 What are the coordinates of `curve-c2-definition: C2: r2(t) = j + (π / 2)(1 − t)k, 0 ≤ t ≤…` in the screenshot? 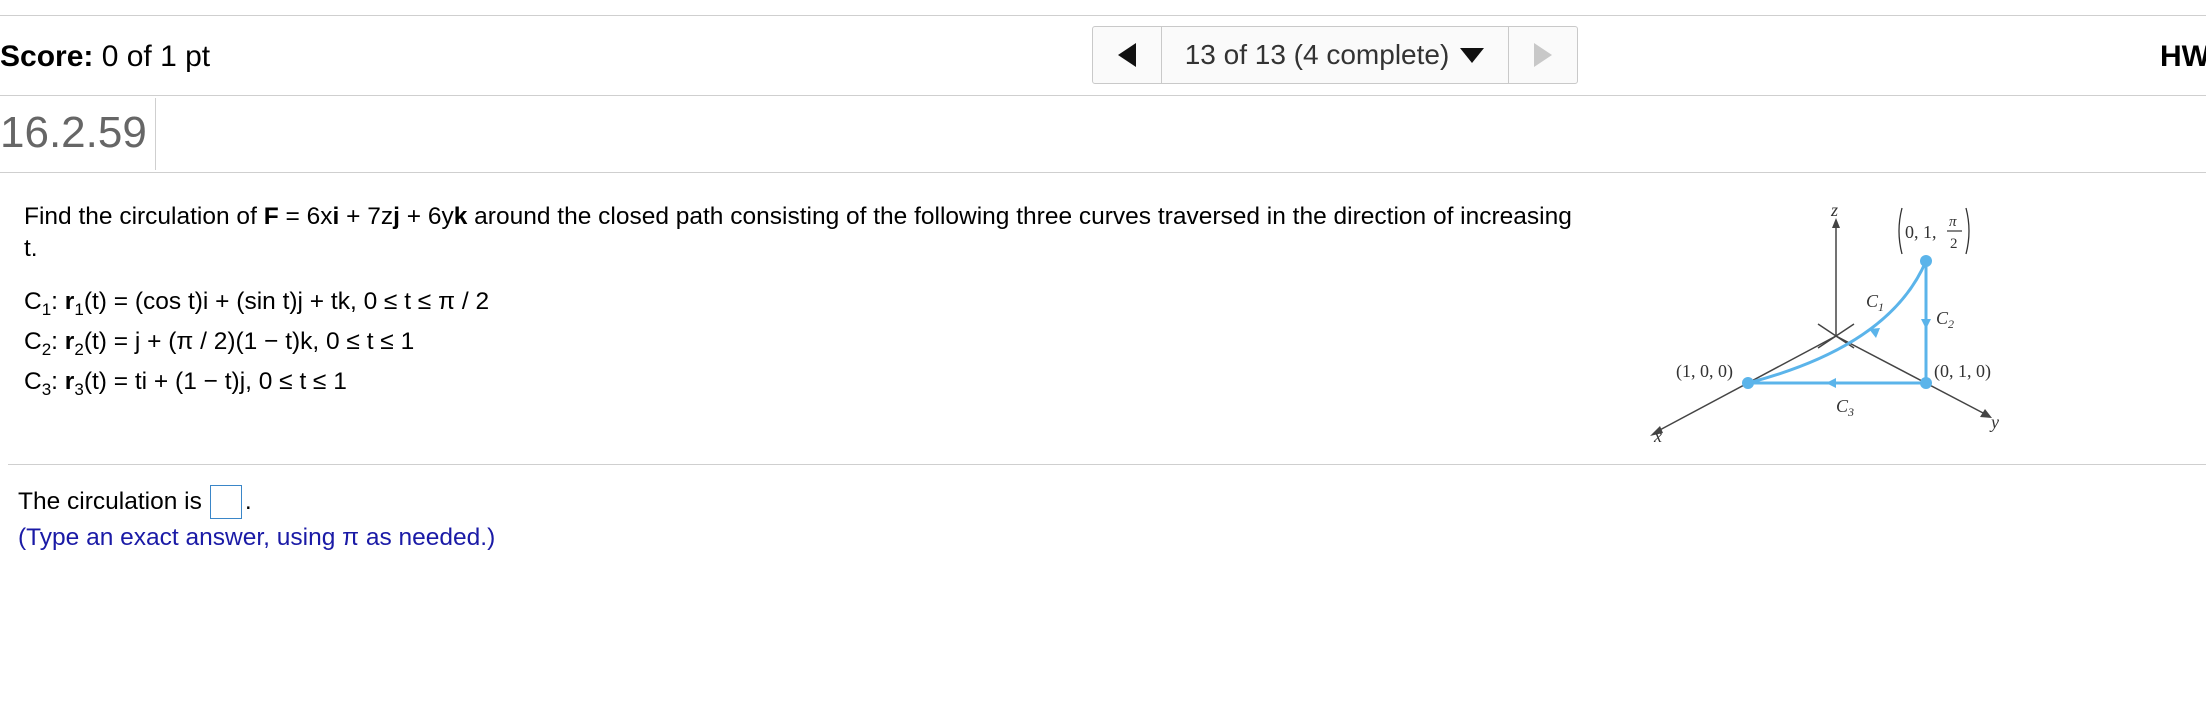 It's located at (219, 343).